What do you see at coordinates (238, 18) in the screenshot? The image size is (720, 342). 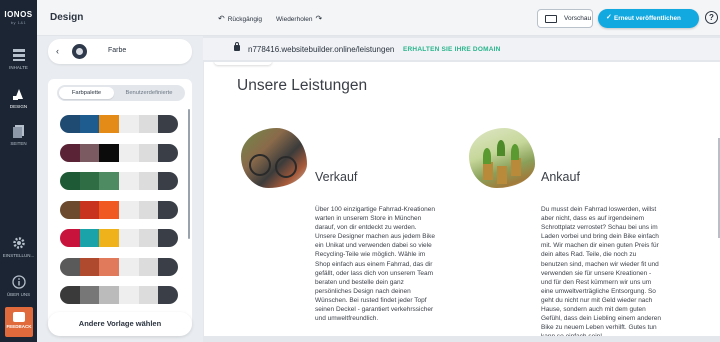 I see `undo-button: ↶ Rückgängig` at bounding box center [238, 18].